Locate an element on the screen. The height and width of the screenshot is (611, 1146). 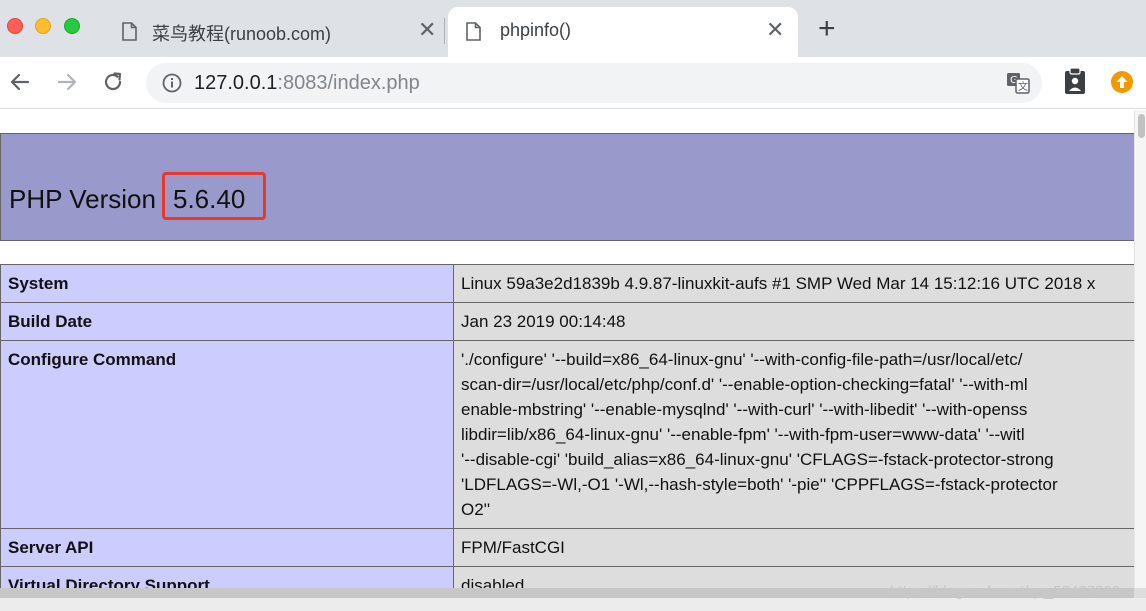
tab-runoob: 菜鸟教程(runoob.com) ✕ is located at coordinates (274, 32).